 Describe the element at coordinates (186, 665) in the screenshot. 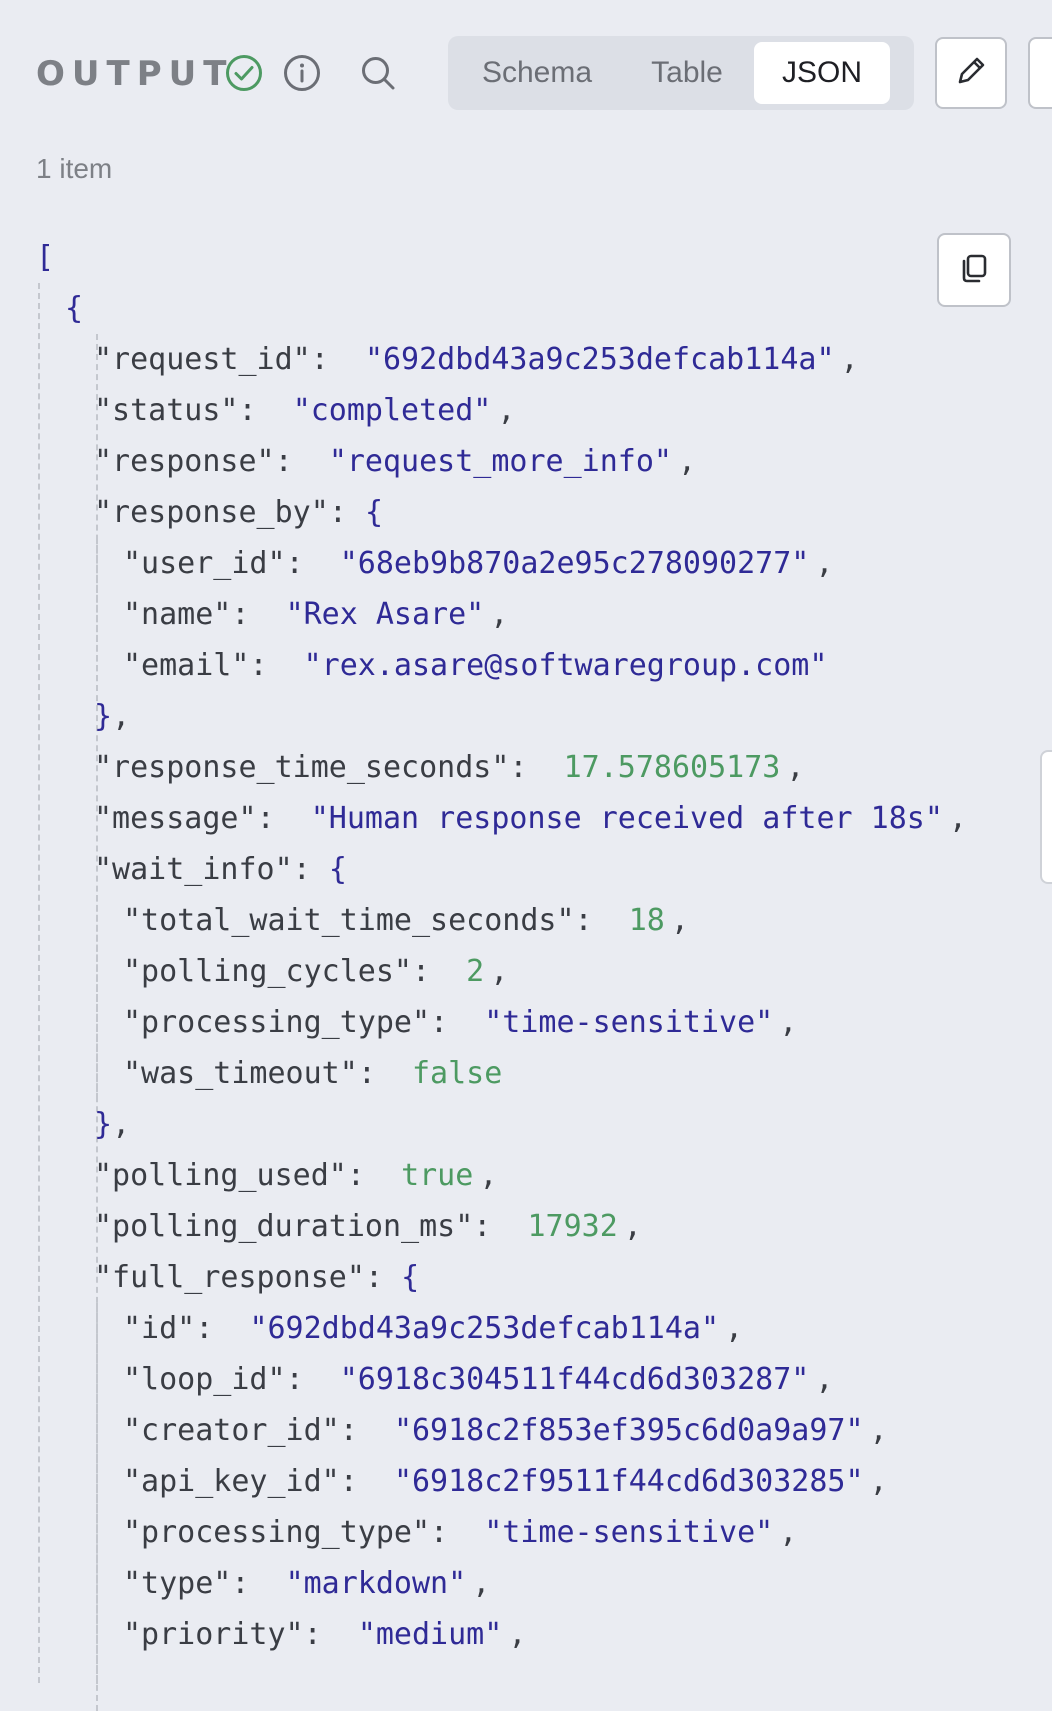

I see `json-key: "email"` at that location.